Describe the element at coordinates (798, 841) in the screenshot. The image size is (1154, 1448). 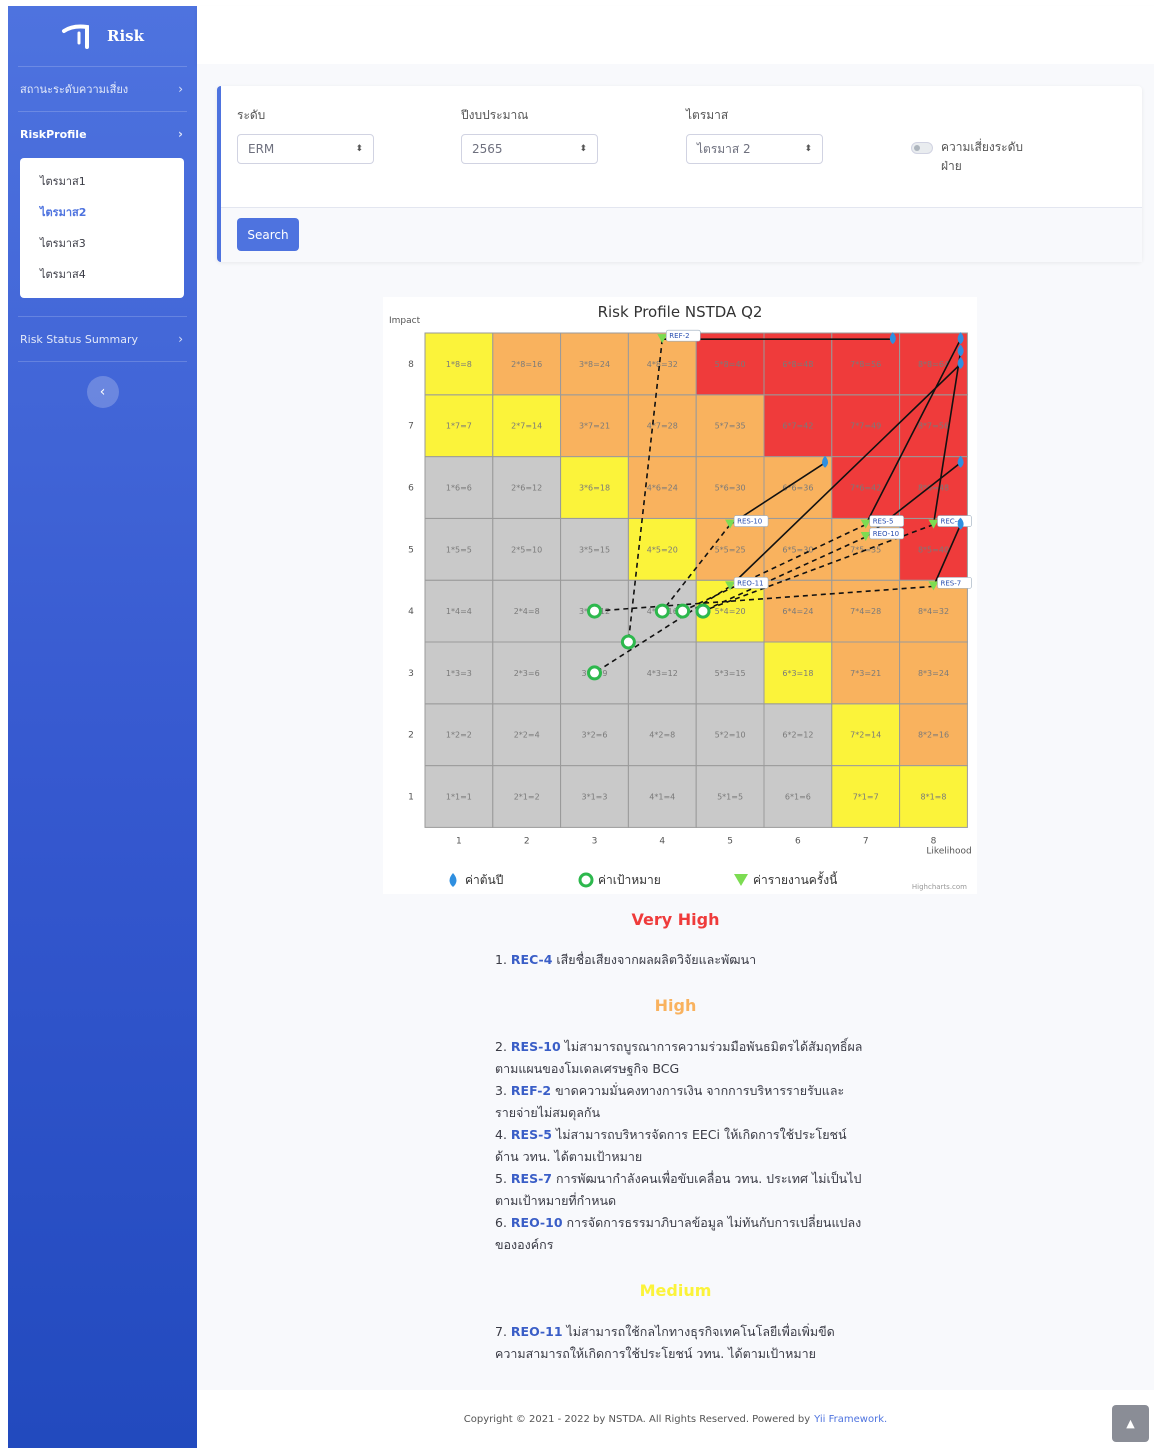
I see `x-tick-label: 6` at that location.